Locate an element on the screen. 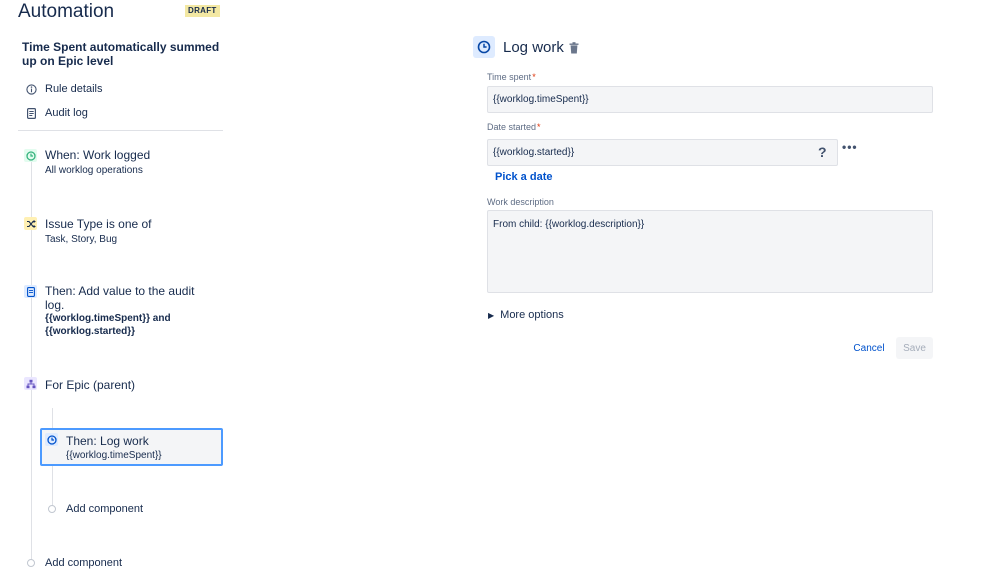 Image resolution: width=999 pixels, height=584 pixels. audit-log-label: Audit log is located at coordinates (66, 113).